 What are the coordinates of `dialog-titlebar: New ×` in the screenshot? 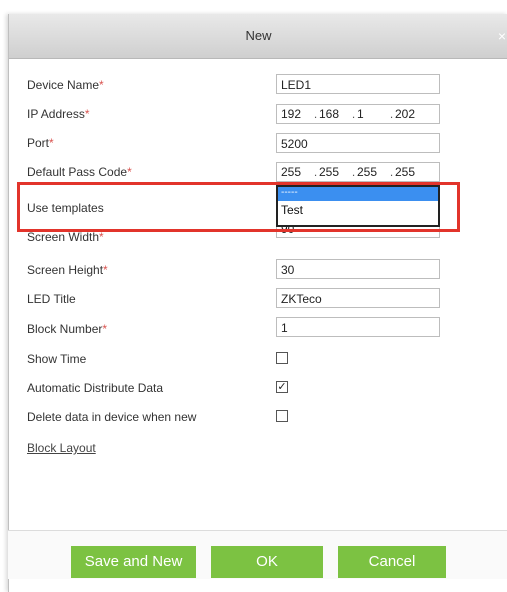 It's located at (258, 36).